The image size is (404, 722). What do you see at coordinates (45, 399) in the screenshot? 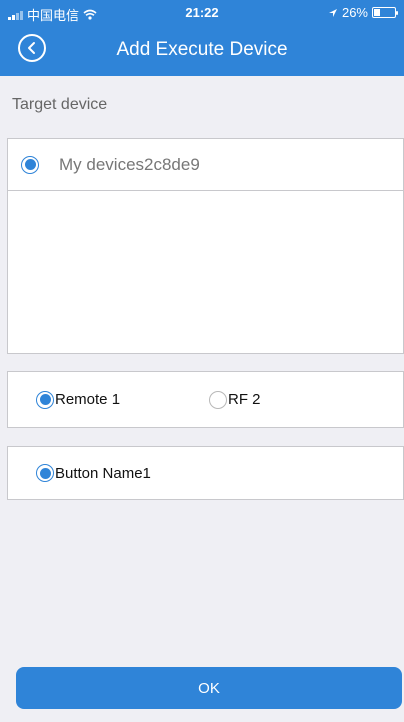
I see `remote-1-radio` at bounding box center [45, 399].